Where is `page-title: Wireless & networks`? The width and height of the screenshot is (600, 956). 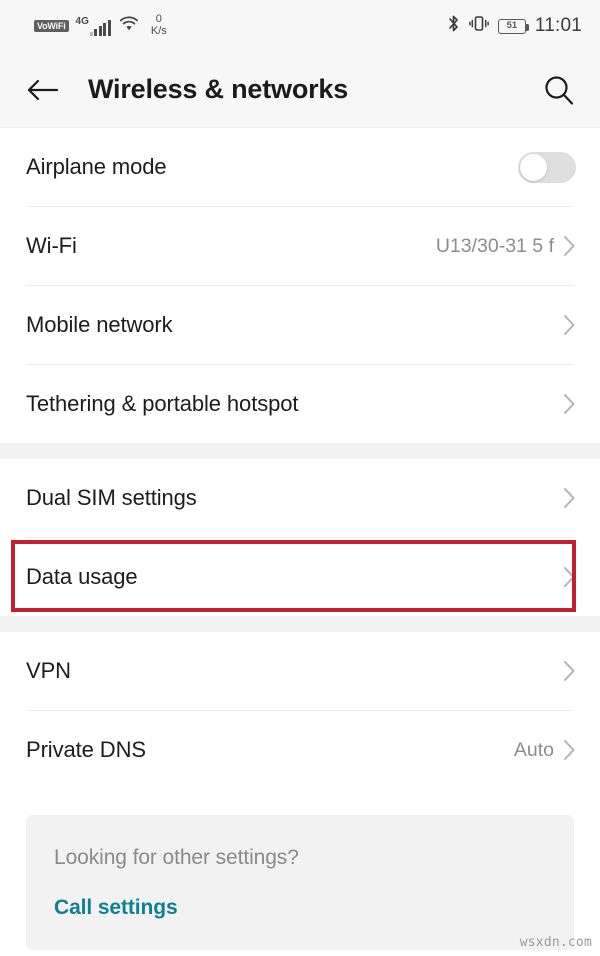 page-title: Wireless & networks is located at coordinates (218, 89).